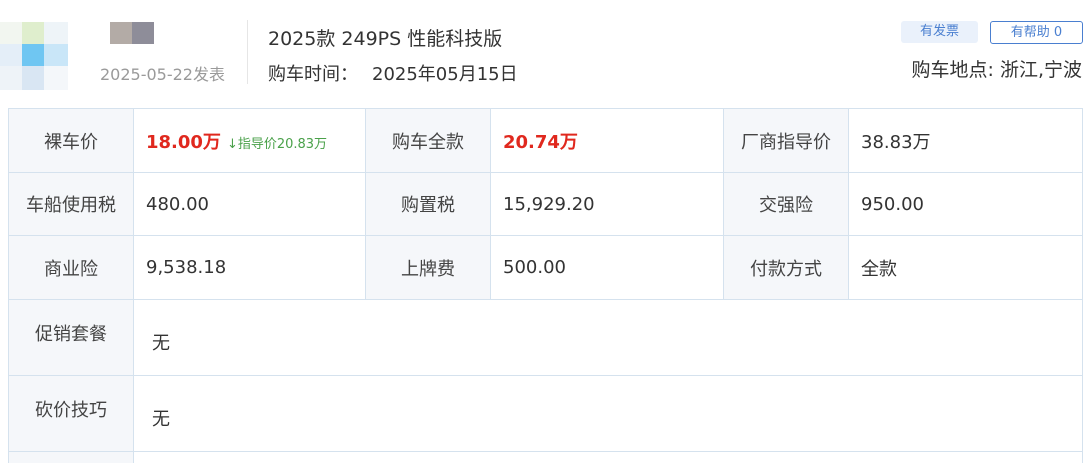 Image resolution: width=1086 pixels, height=463 pixels. What do you see at coordinates (428, 140) in the screenshot?
I see `total-price-label: 购车全款` at bounding box center [428, 140].